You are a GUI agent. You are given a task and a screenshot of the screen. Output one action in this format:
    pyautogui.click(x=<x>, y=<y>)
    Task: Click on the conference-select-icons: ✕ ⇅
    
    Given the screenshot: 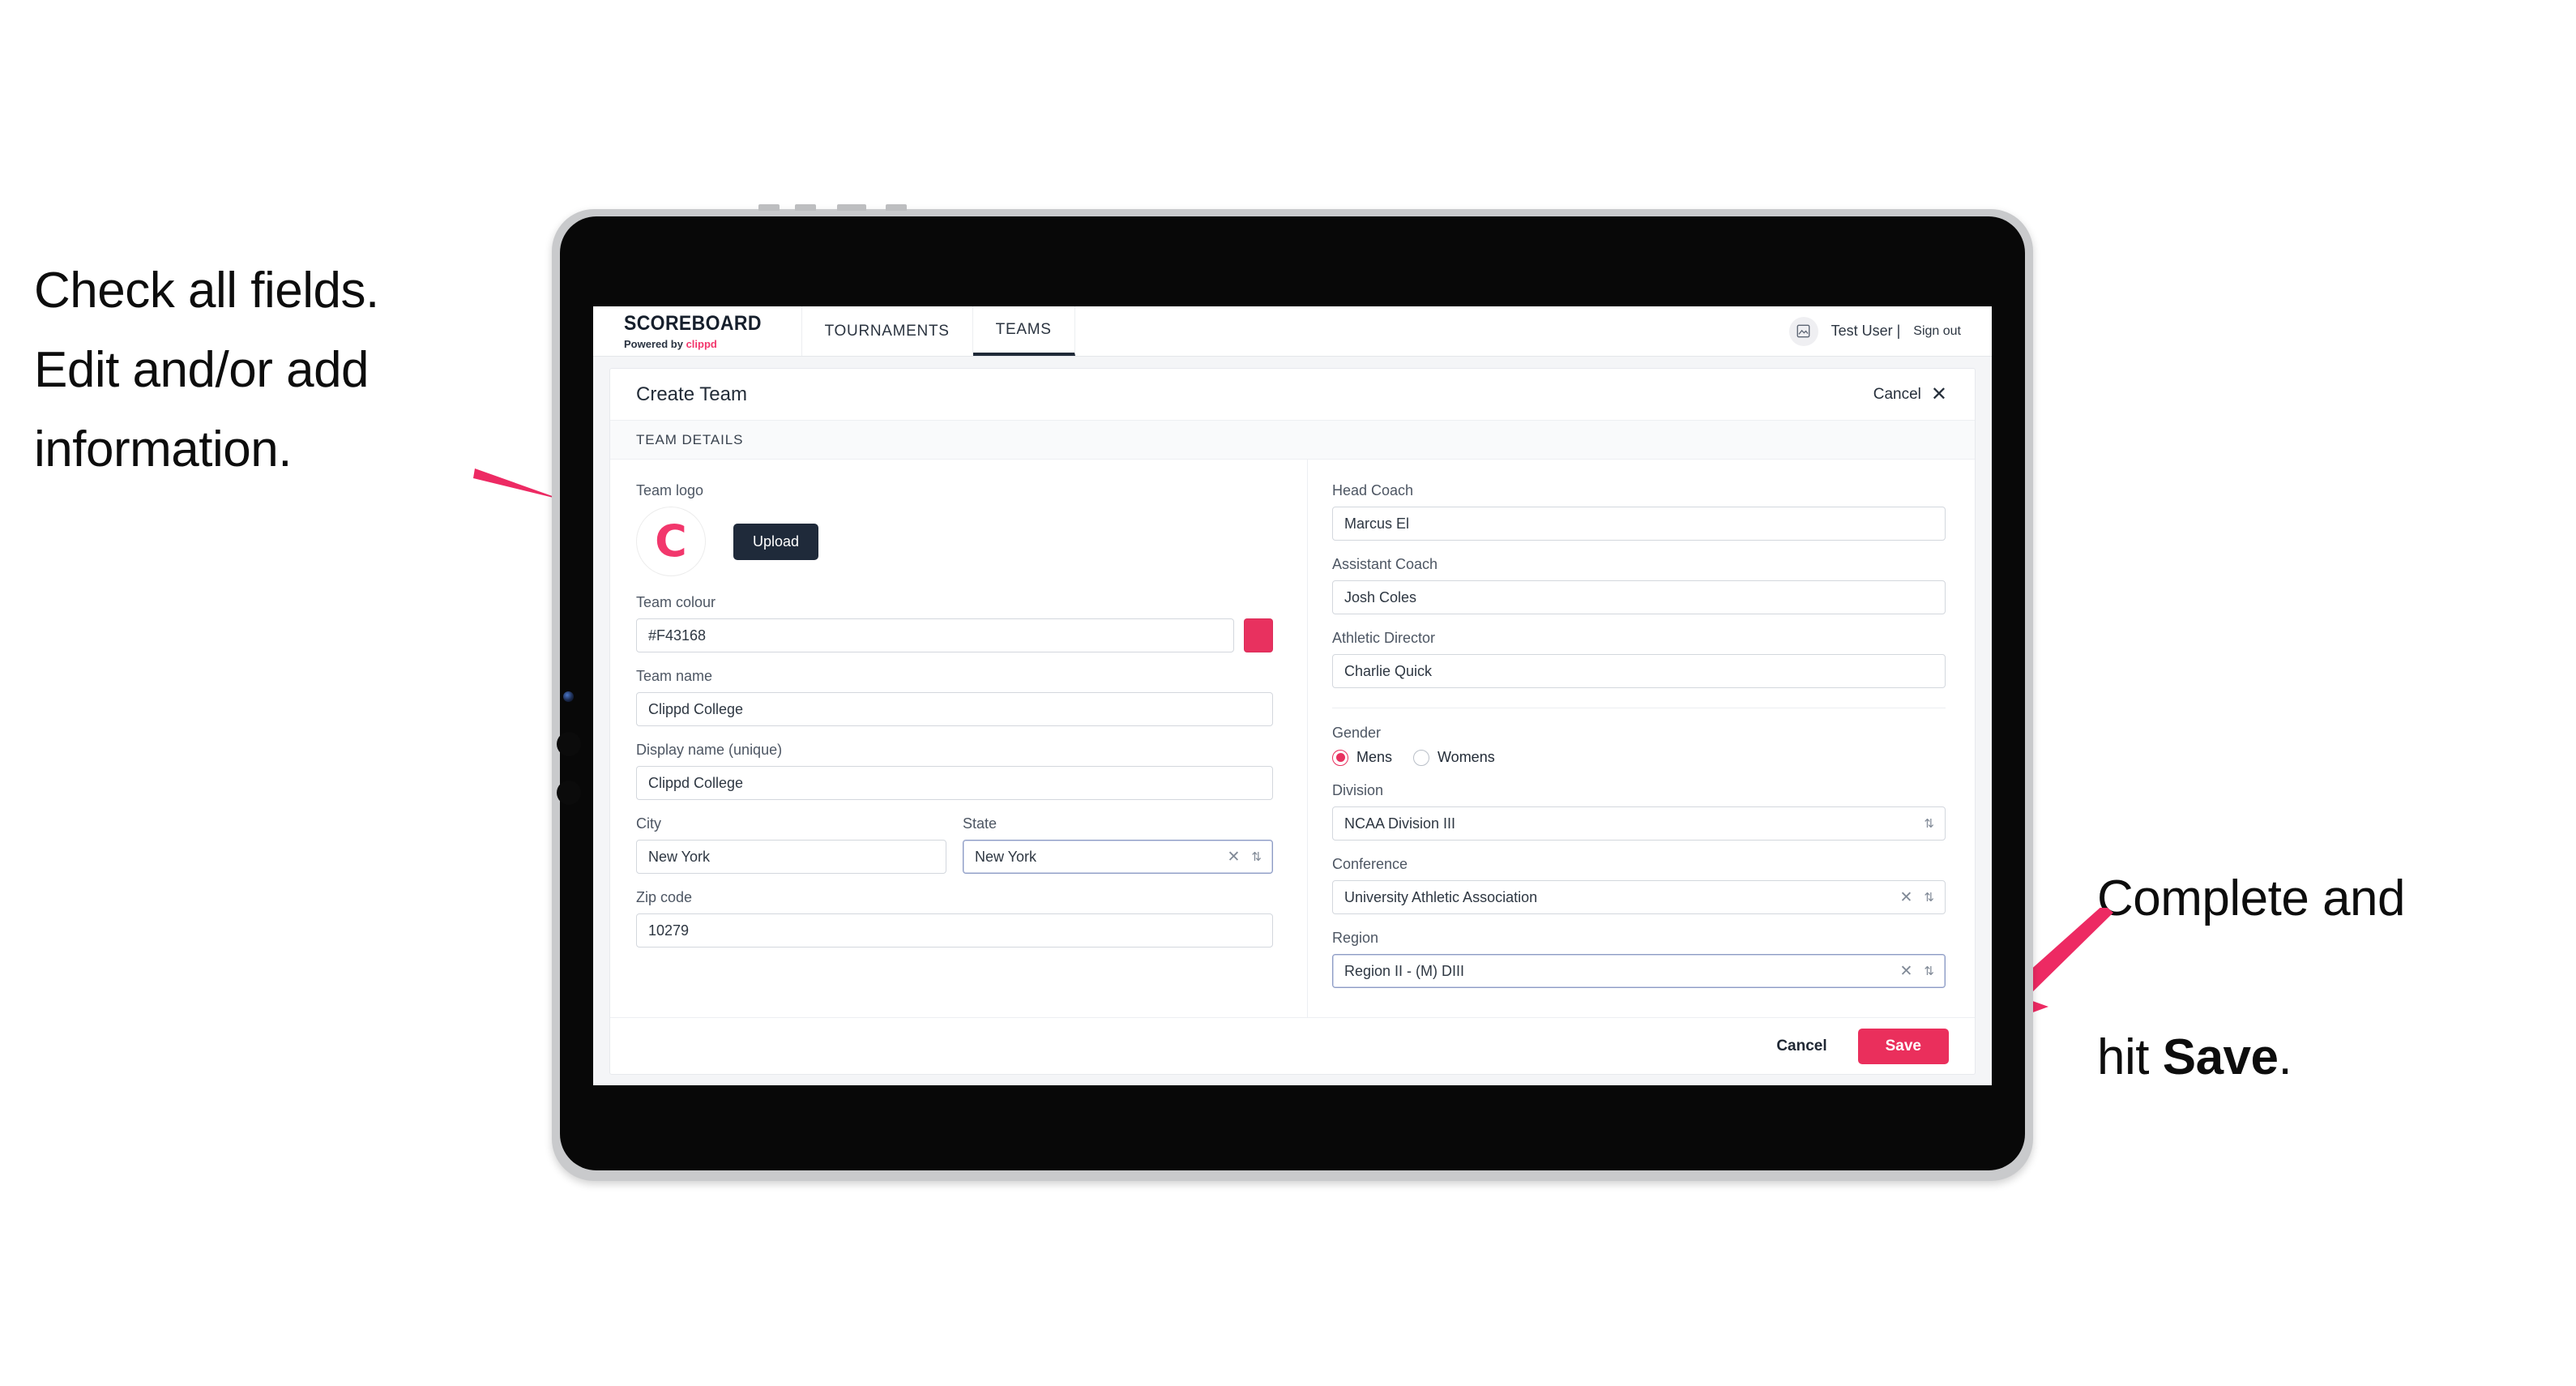 What is the action you would take?
    pyautogui.click(x=1917, y=897)
    